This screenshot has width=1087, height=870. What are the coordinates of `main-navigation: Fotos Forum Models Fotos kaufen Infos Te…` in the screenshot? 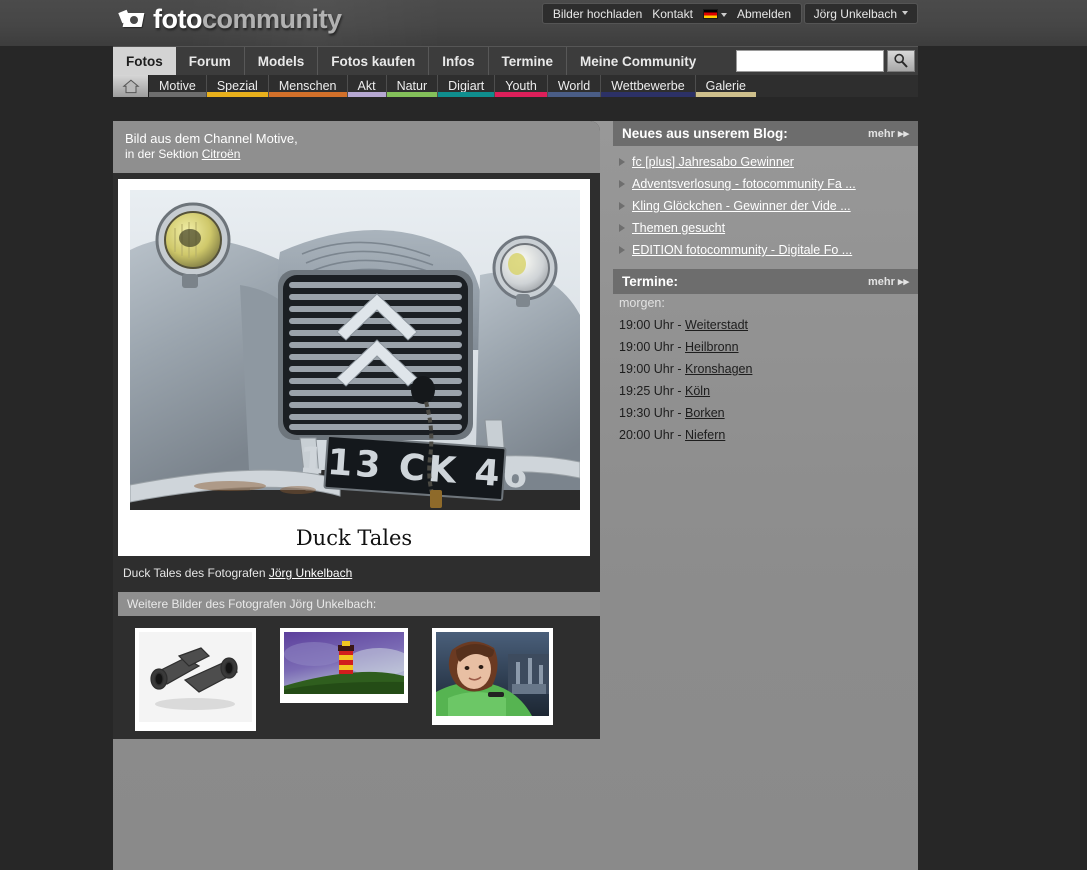 It's located at (515, 60).